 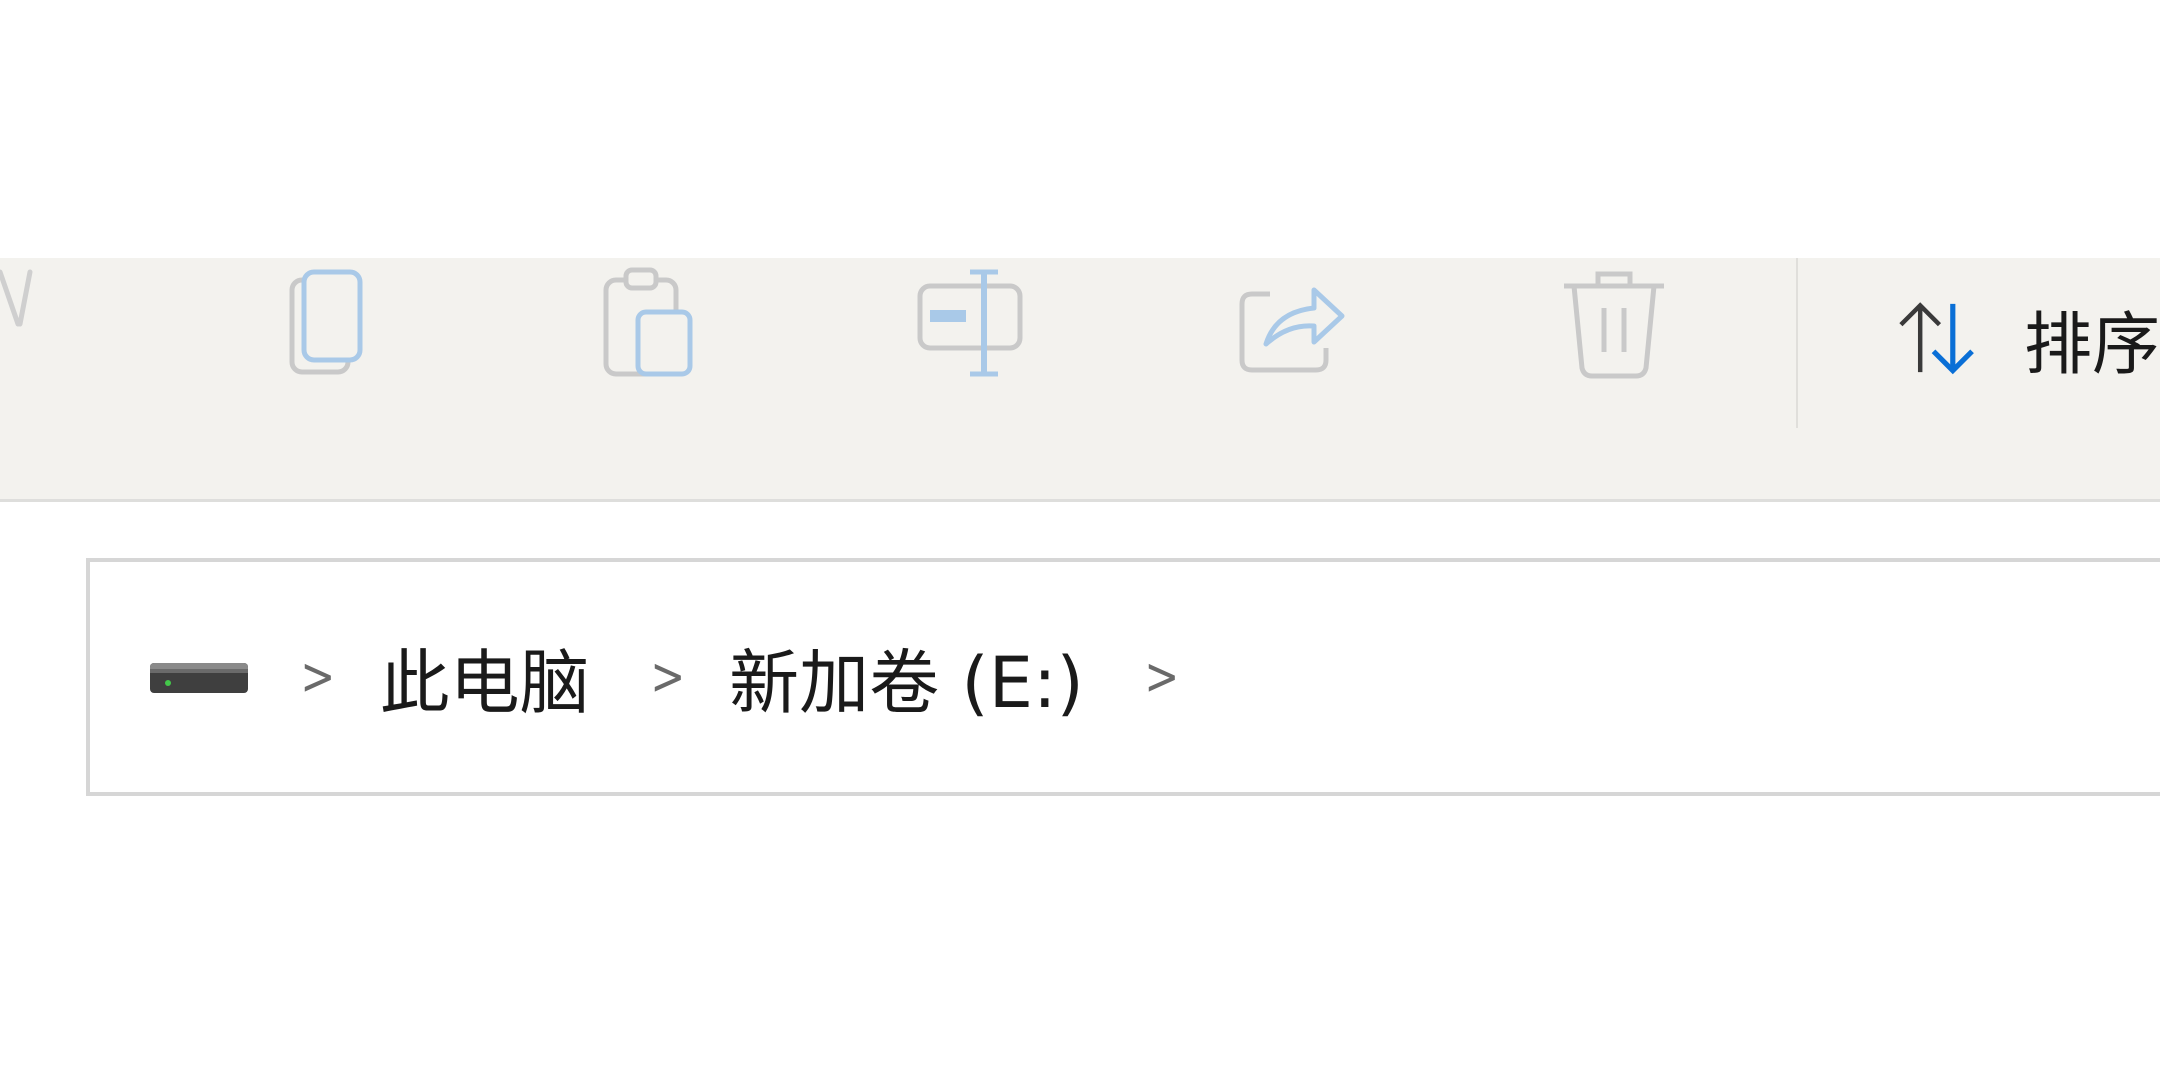 What do you see at coordinates (2091, 345) in the screenshot?
I see `sort-label: 排序` at bounding box center [2091, 345].